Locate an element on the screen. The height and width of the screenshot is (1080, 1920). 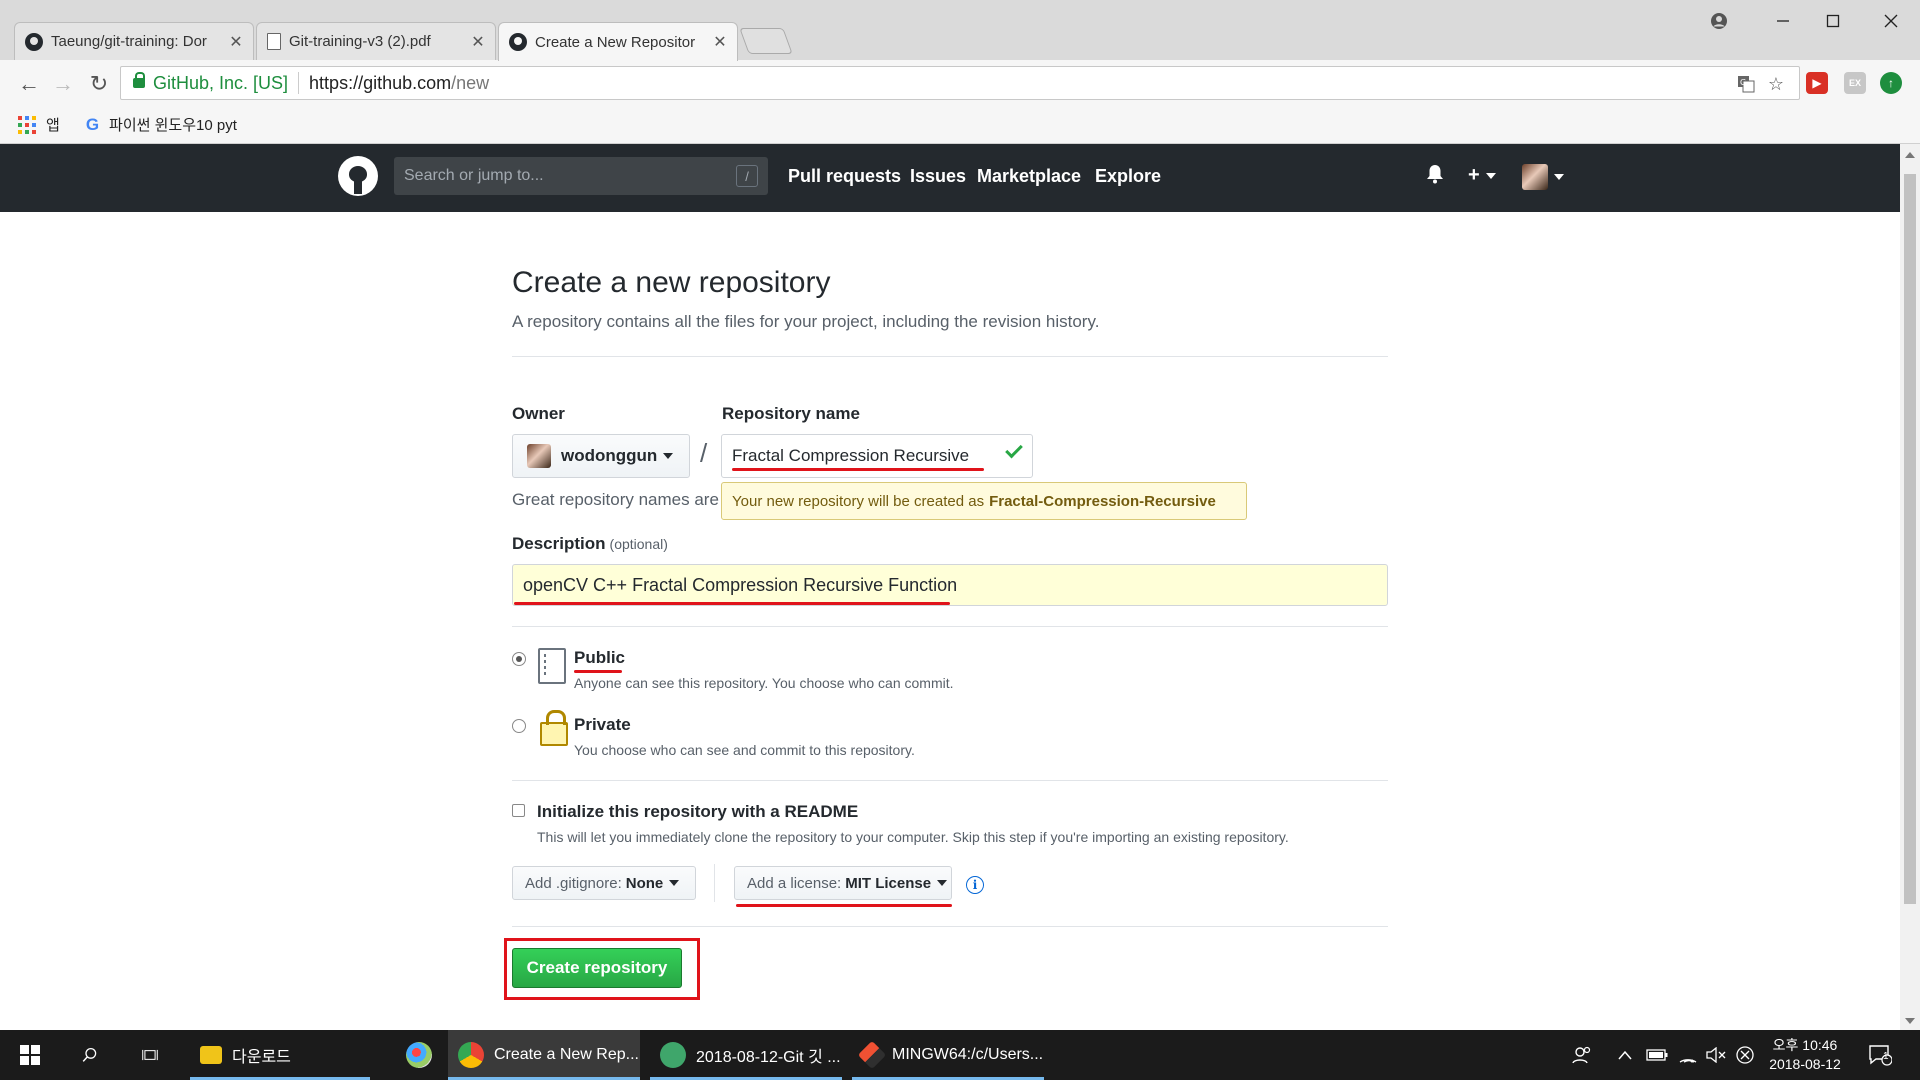
info-icon: i is located at coordinates (975, 885).